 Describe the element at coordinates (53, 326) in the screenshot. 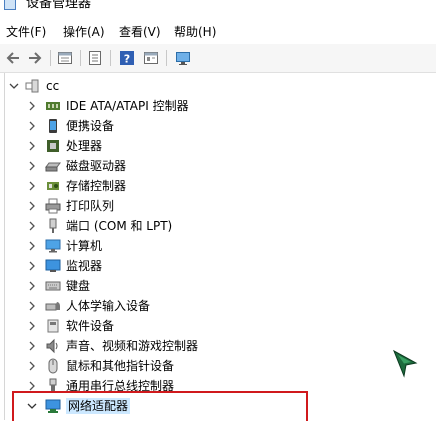

I see `software-device-icon` at that location.